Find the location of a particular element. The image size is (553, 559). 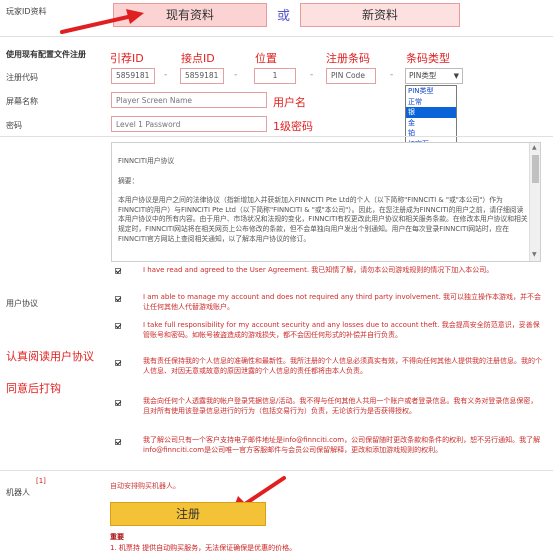

pin-type-select: PIN类型 ▼ is located at coordinates (434, 76).